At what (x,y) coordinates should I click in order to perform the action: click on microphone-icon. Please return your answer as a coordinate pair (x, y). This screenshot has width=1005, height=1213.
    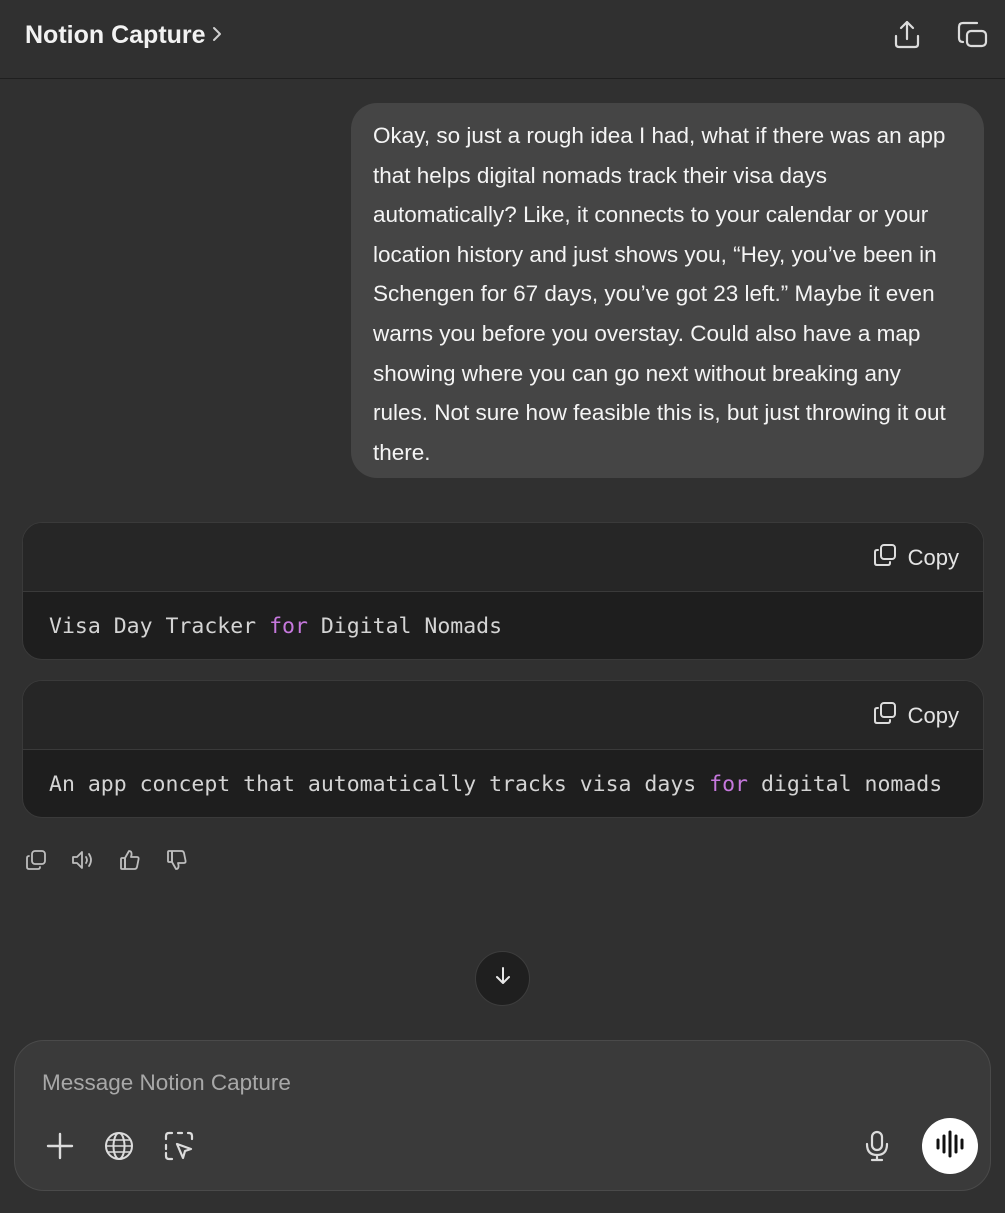
    Looking at the image, I should click on (877, 1146).